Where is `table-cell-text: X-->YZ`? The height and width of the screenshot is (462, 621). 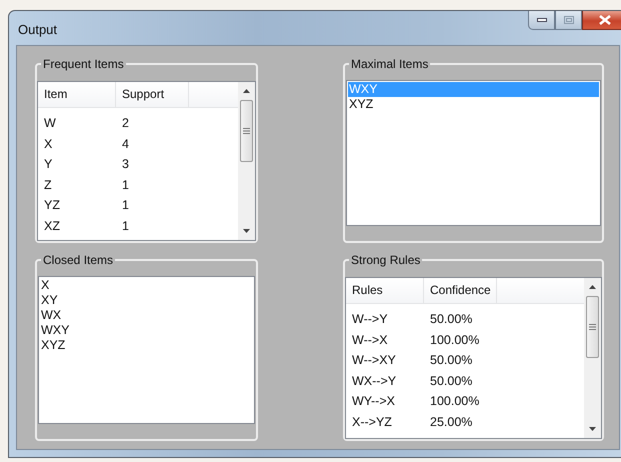
table-cell-text: X-->YZ is located at coordinates (372, 422).